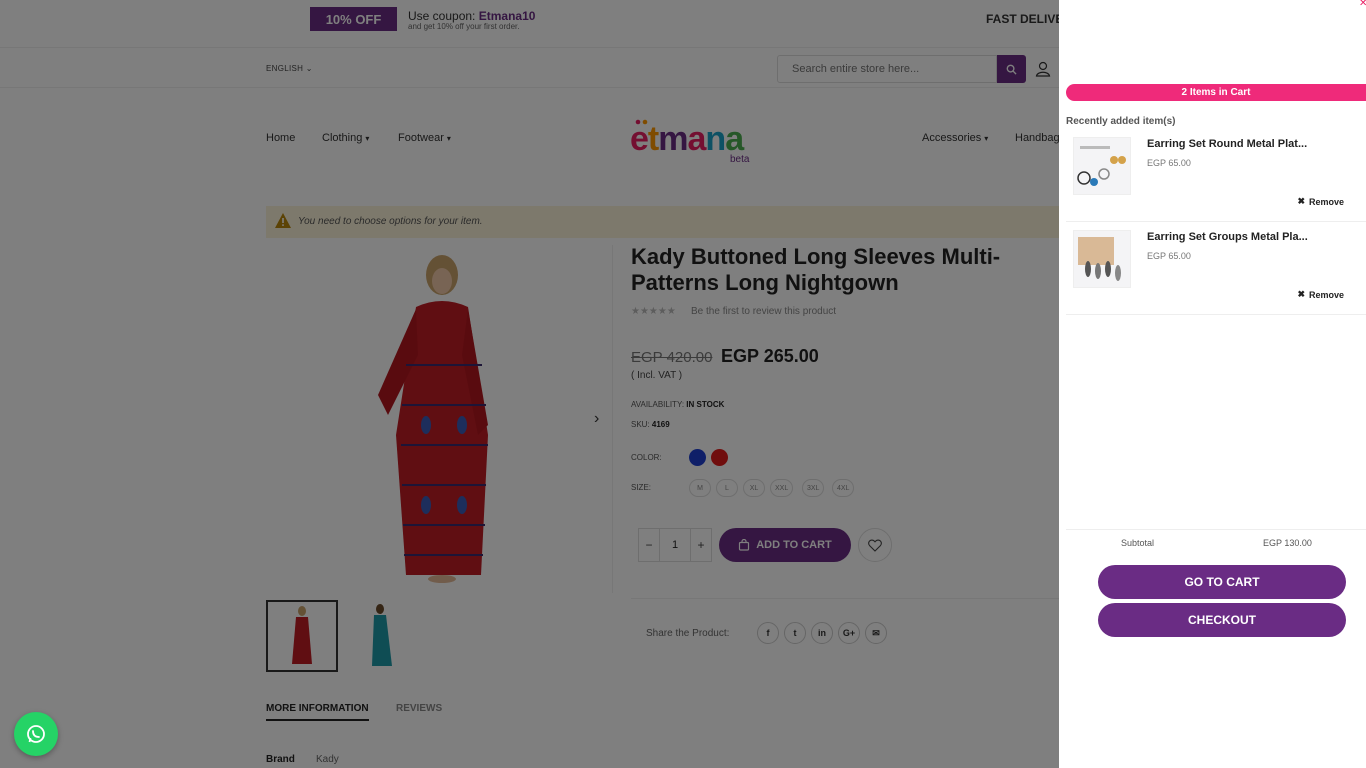 Image resolution: width=1366 pixels, height=768 pixels. What do you see at coordinates (1216, 529) in the screenshot?
I see `divider` at bounding box center [1216, 529].